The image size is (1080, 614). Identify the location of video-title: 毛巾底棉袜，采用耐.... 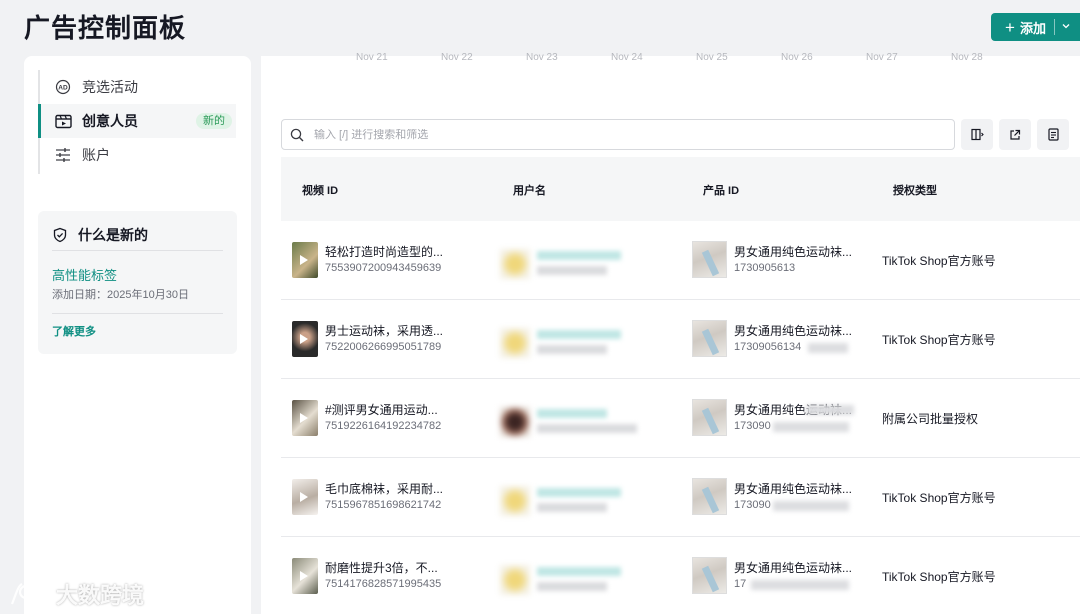
(384, 489).